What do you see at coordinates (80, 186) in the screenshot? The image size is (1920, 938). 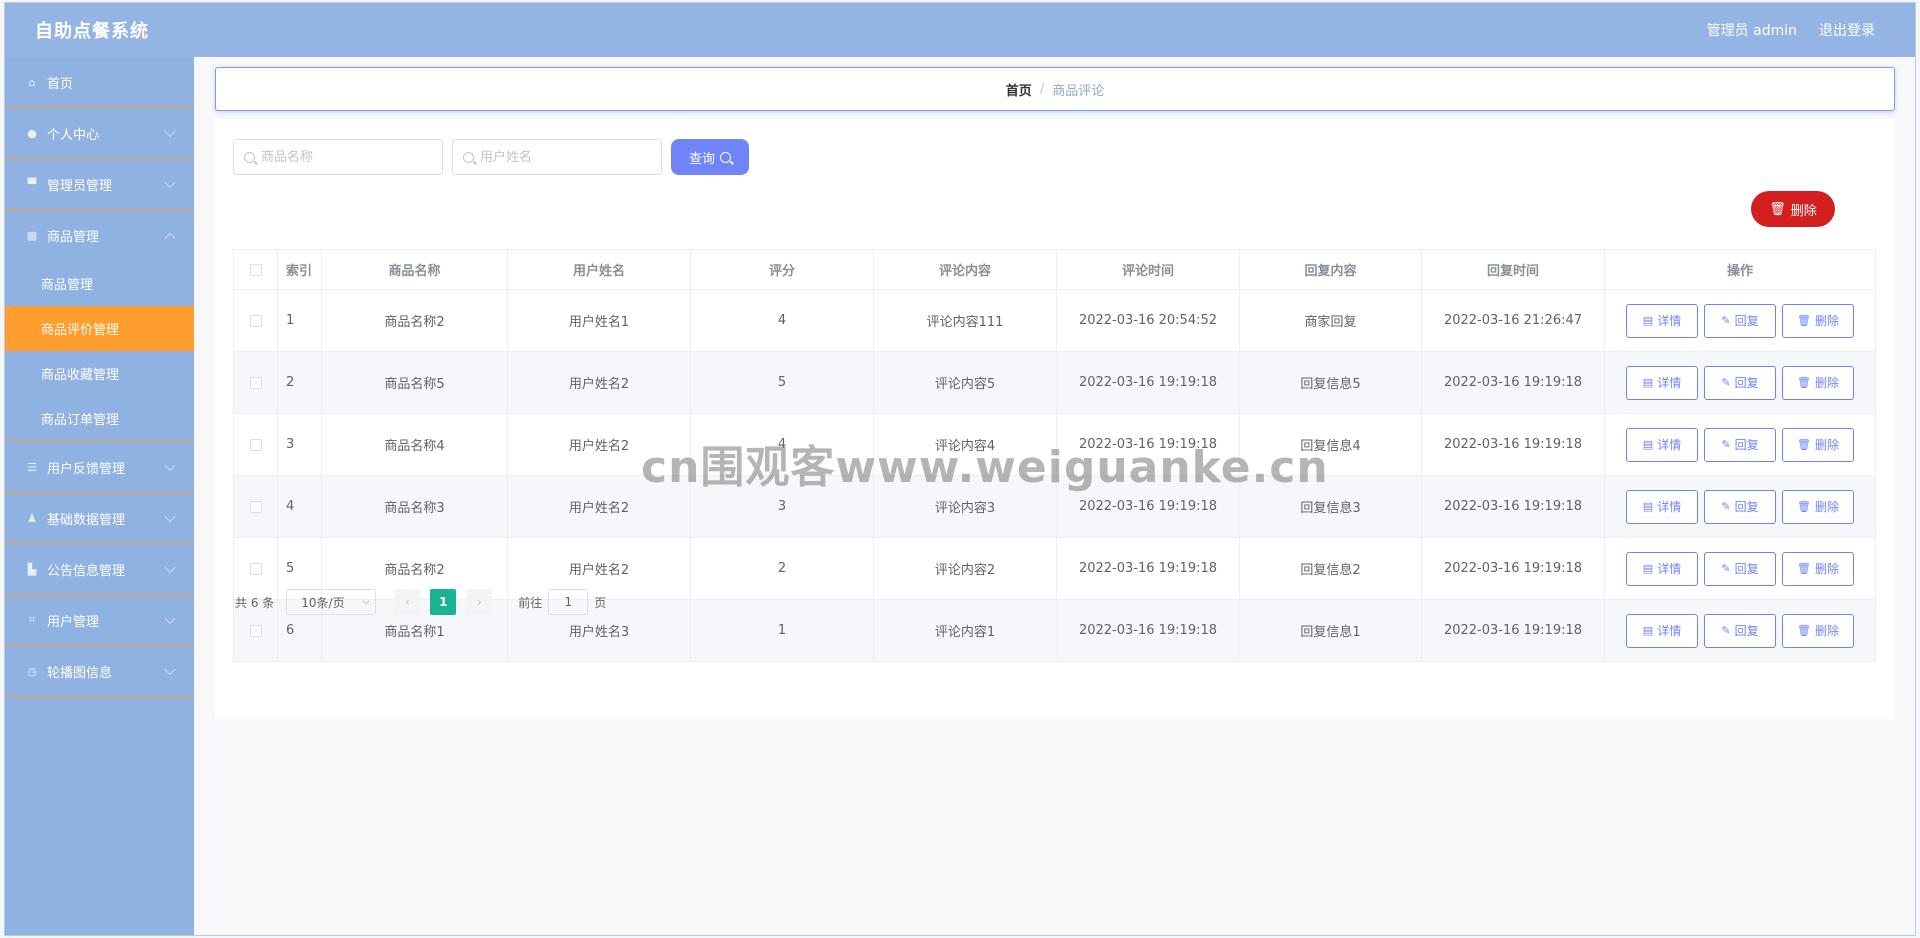 I see `sidebar-item-label: 管理员管理` at bounding box center [80, 186].